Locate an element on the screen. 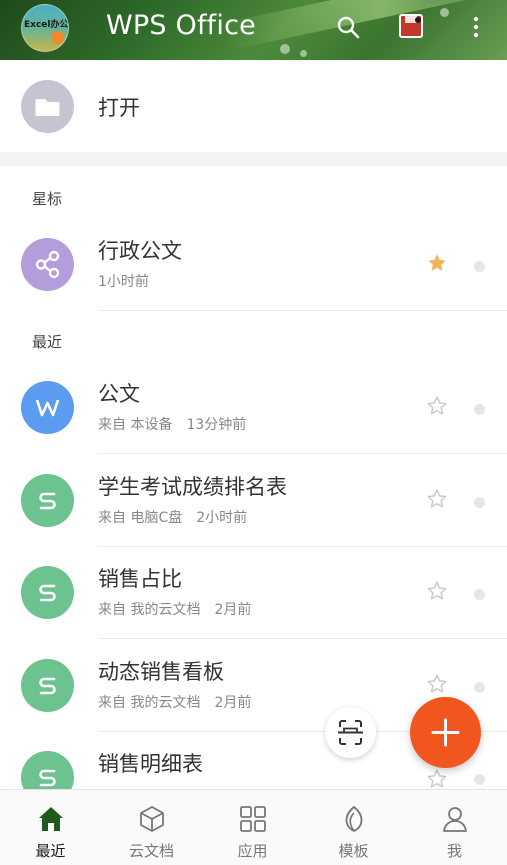 This screenshot has height=865, width=507. file-title: 销售明细表 is located at coordinates (150, 764).